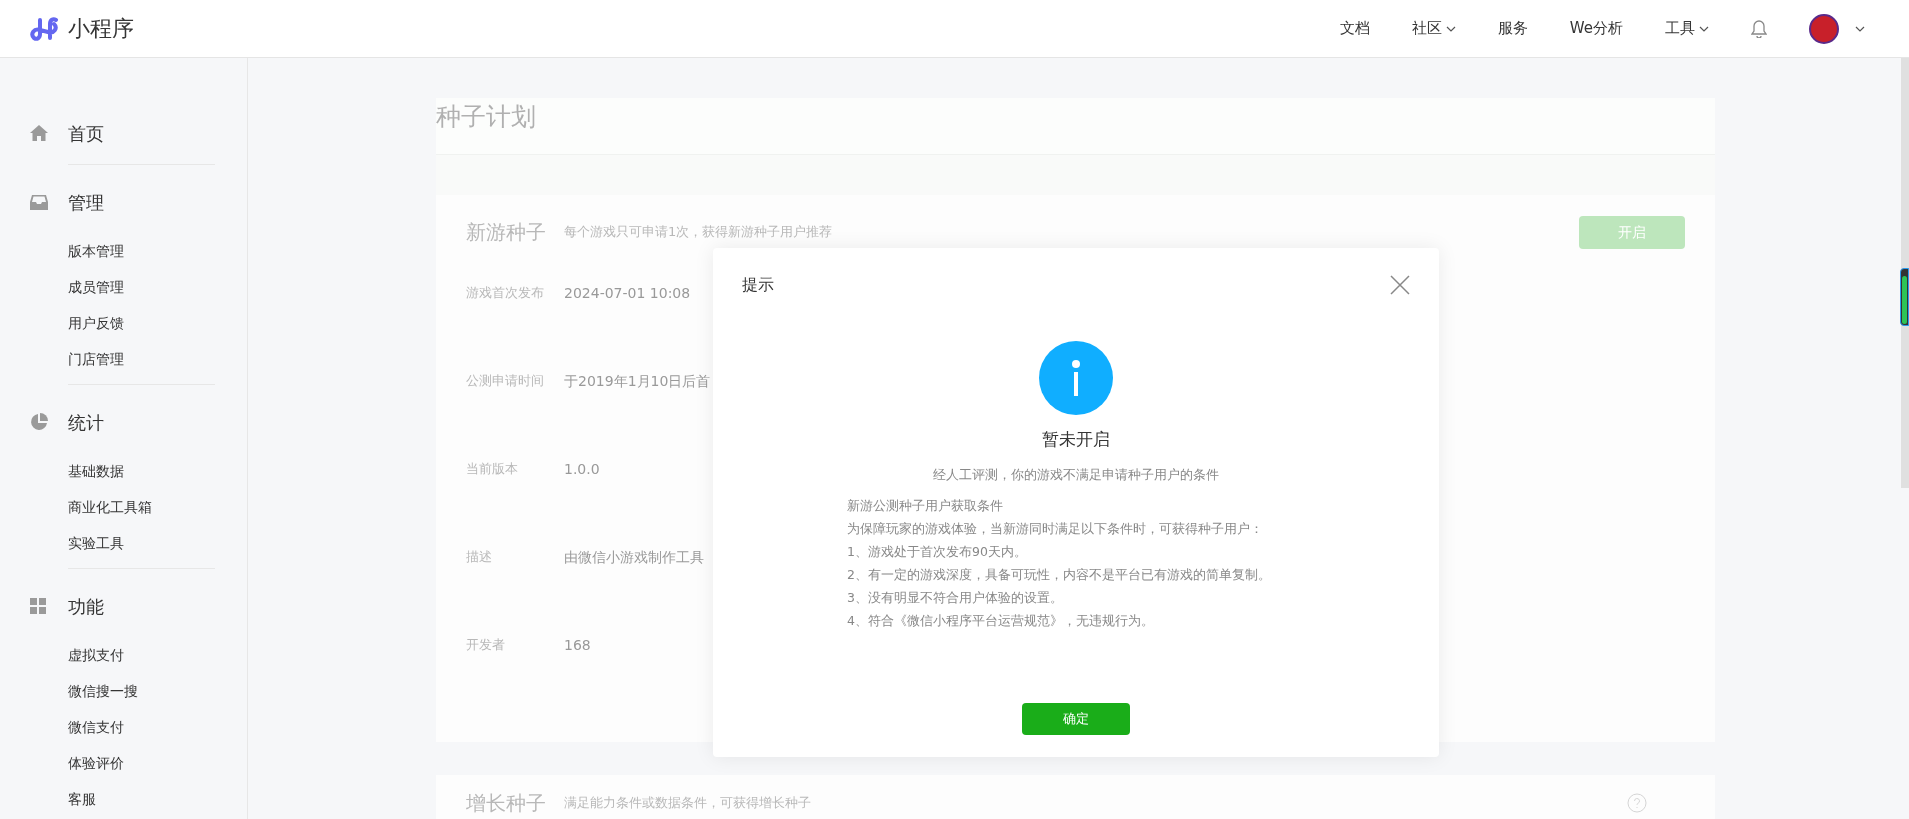 The width and height of the screenshot is (1909, 819). I want to click on side-widget, so click(1904, 297).